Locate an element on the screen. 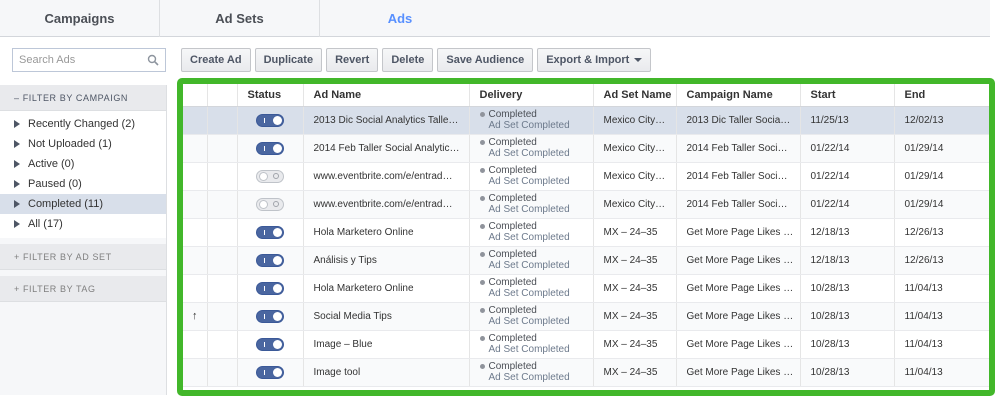 The width and height of the screenshot is (1000, 403). status-cell is located at coordinates (270, 232).